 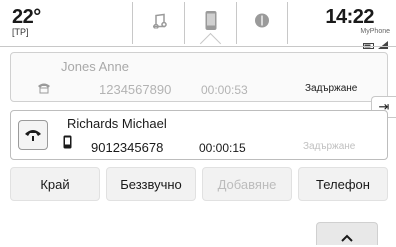 I want to click on tab-phone, so click(x=210, y=23).